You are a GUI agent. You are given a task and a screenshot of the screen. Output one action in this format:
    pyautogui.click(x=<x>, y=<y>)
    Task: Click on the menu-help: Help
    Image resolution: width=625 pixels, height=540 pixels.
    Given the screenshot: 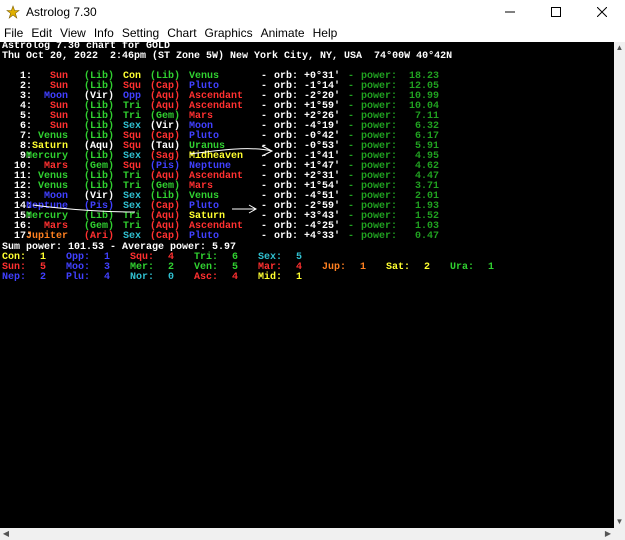 What is the action you would take?
    pyautogui.click(x=325, y=33)
    